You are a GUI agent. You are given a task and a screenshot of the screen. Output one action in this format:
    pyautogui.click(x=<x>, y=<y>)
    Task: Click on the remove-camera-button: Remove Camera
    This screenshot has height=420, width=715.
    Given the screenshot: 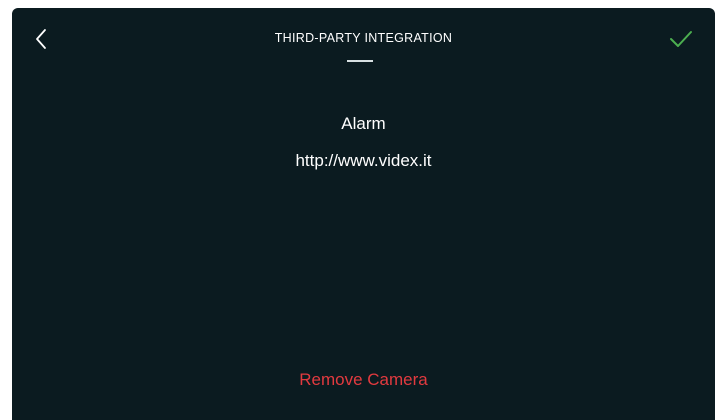 What is the action you would take?
    pyautogui.click(x=363, y=380)
    